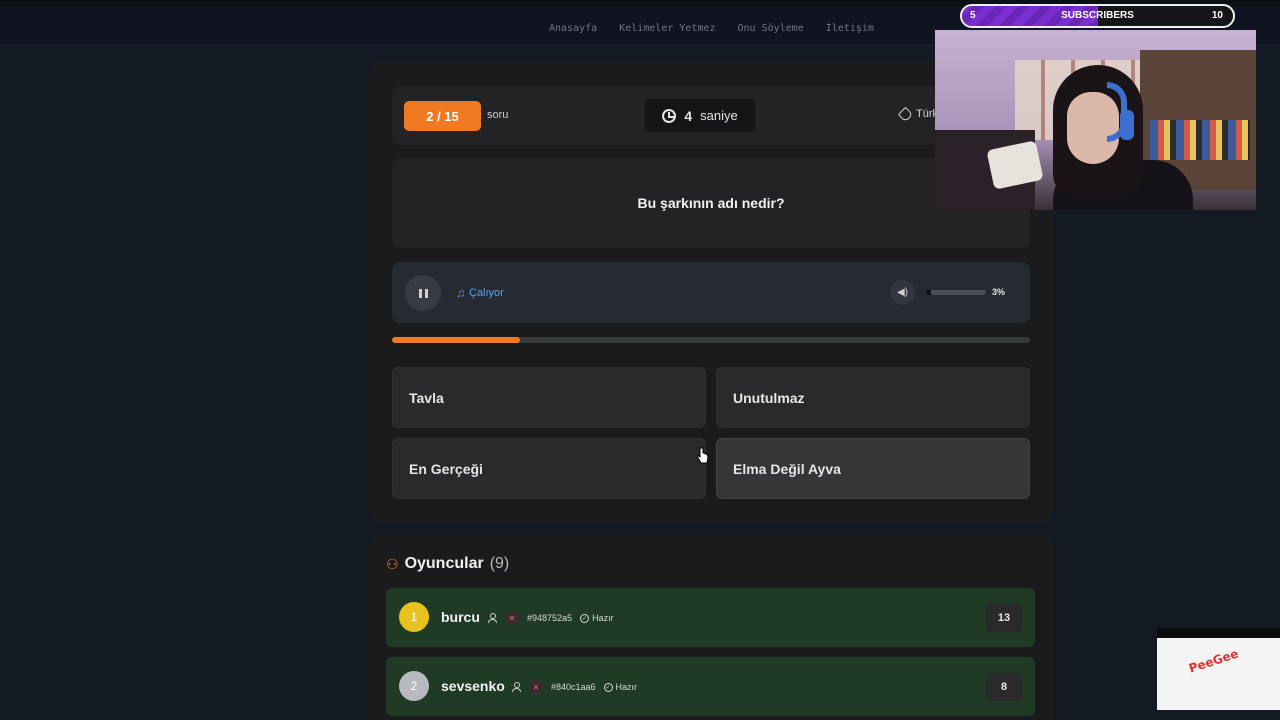 This screenshot has height=720, width=1280. I want to click on pause-icon-bar, so click(426, 293).